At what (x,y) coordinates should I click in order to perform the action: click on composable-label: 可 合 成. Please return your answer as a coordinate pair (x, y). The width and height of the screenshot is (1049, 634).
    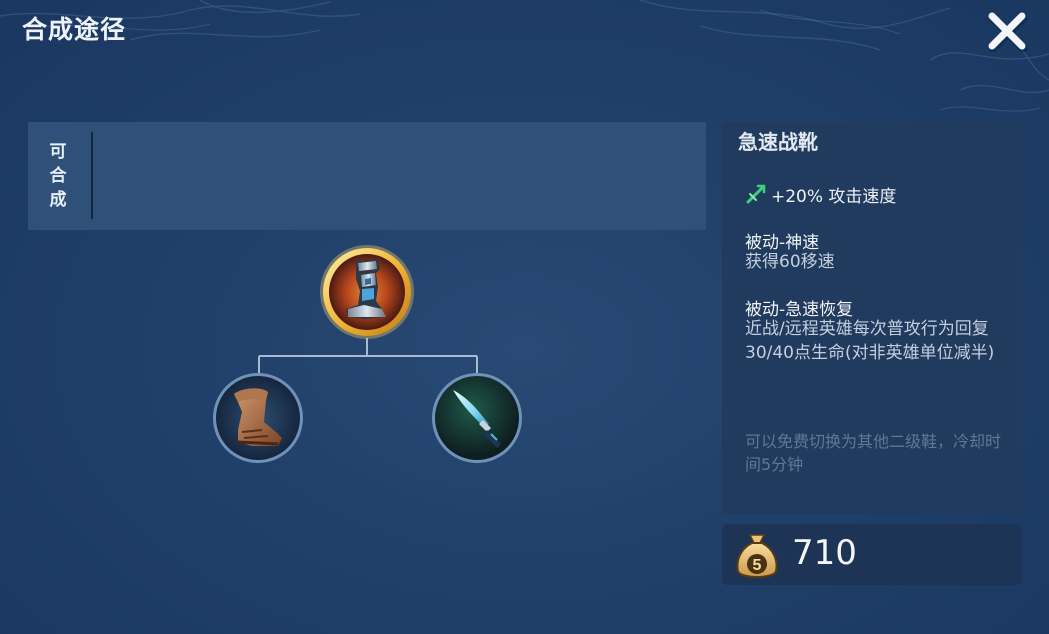
    Looking at the image, I should click on (58, 176).